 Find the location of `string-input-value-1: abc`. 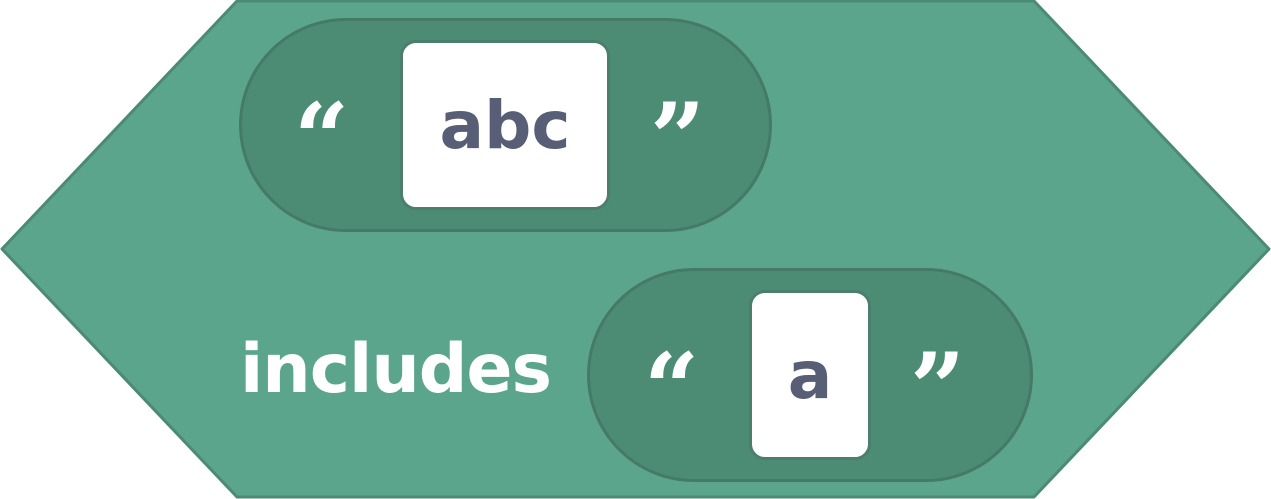

string-input-value-1: abc is located at coordinates (505, 125).